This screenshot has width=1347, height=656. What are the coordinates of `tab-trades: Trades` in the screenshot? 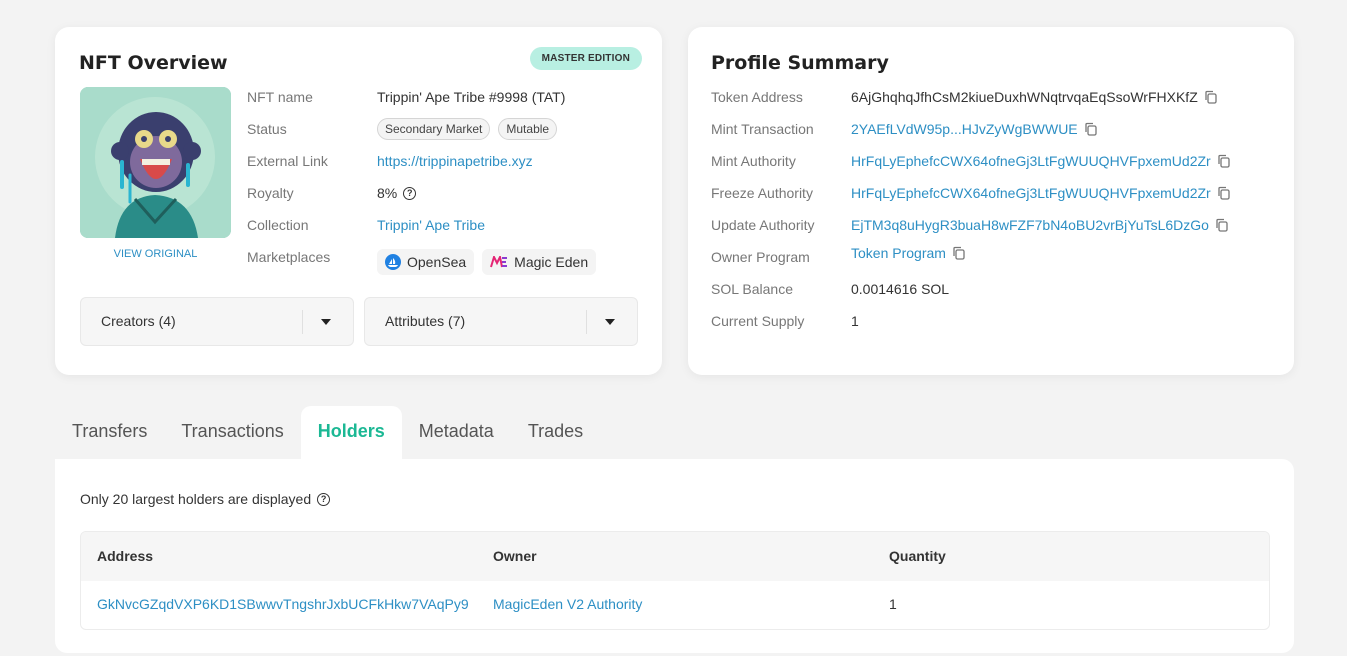 It's located at (555, 432).